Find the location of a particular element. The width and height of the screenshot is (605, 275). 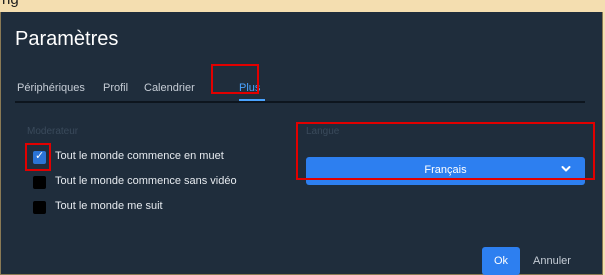

checkbox-follow-me is located at coordinates (39, 207).